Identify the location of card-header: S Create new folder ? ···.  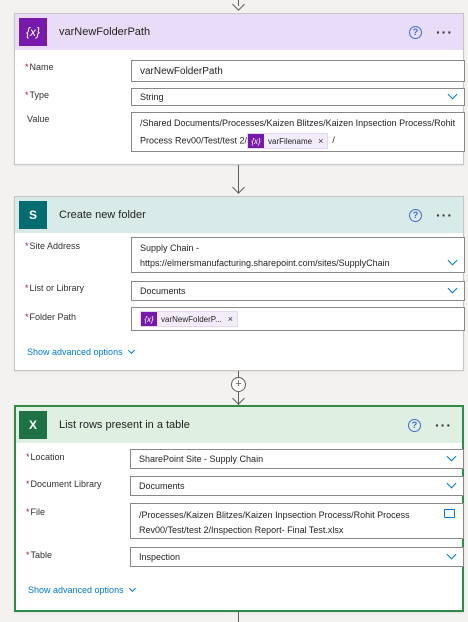
(239, 215).